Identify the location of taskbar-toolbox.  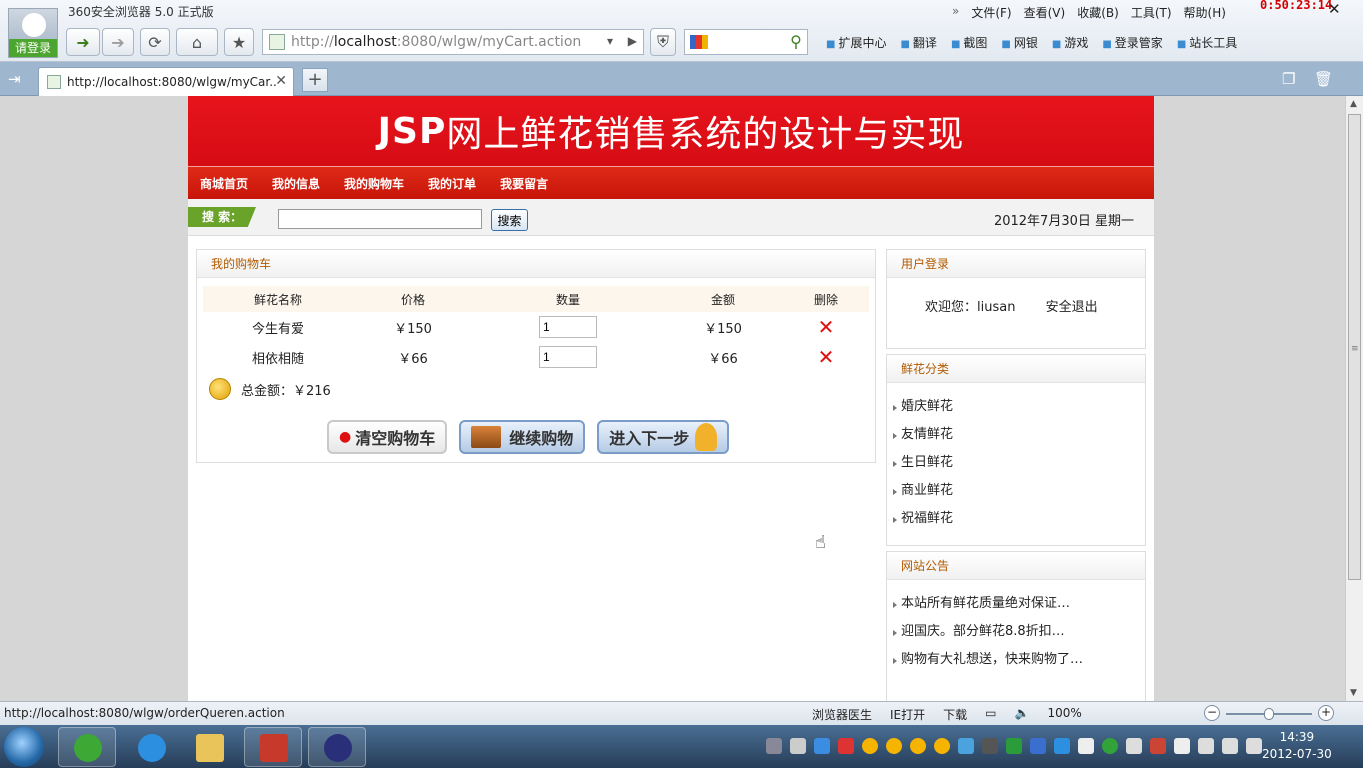
(273, 747).